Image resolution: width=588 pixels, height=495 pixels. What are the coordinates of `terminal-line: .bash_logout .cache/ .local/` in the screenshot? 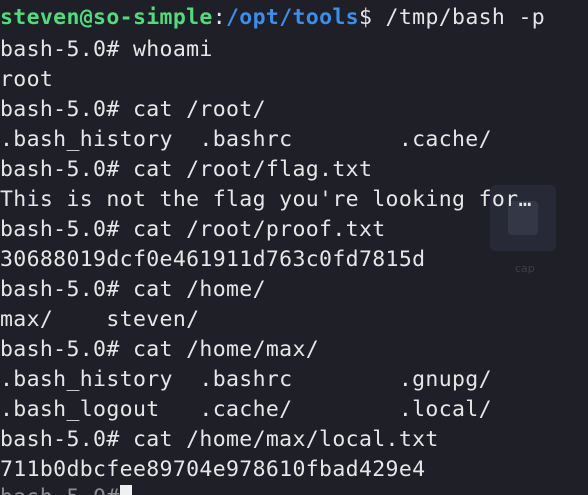 It's located at (246, 409).